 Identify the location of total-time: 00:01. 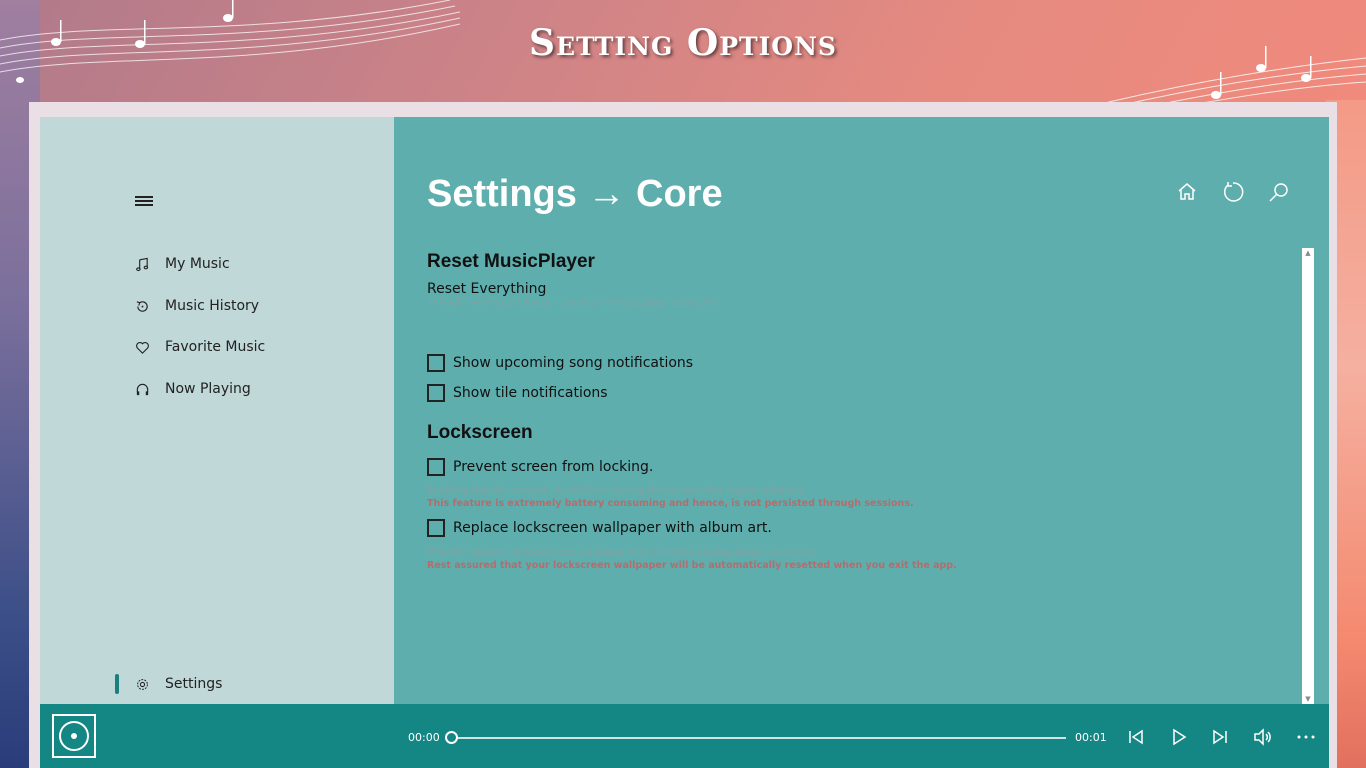
(1091, 737).